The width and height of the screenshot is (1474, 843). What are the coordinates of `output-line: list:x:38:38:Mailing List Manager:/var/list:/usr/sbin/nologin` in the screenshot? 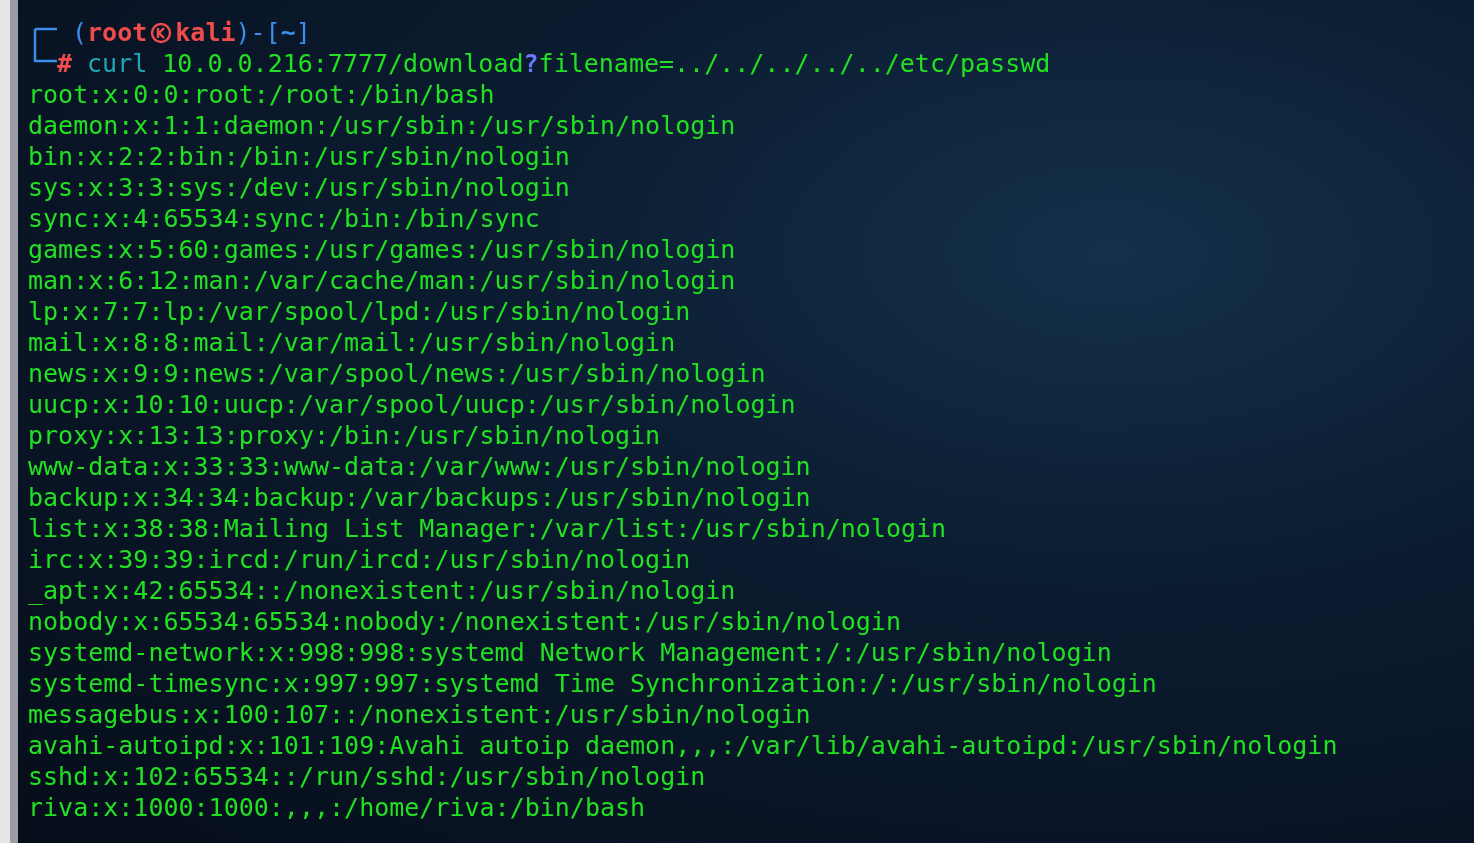 It's located at (488, 528).